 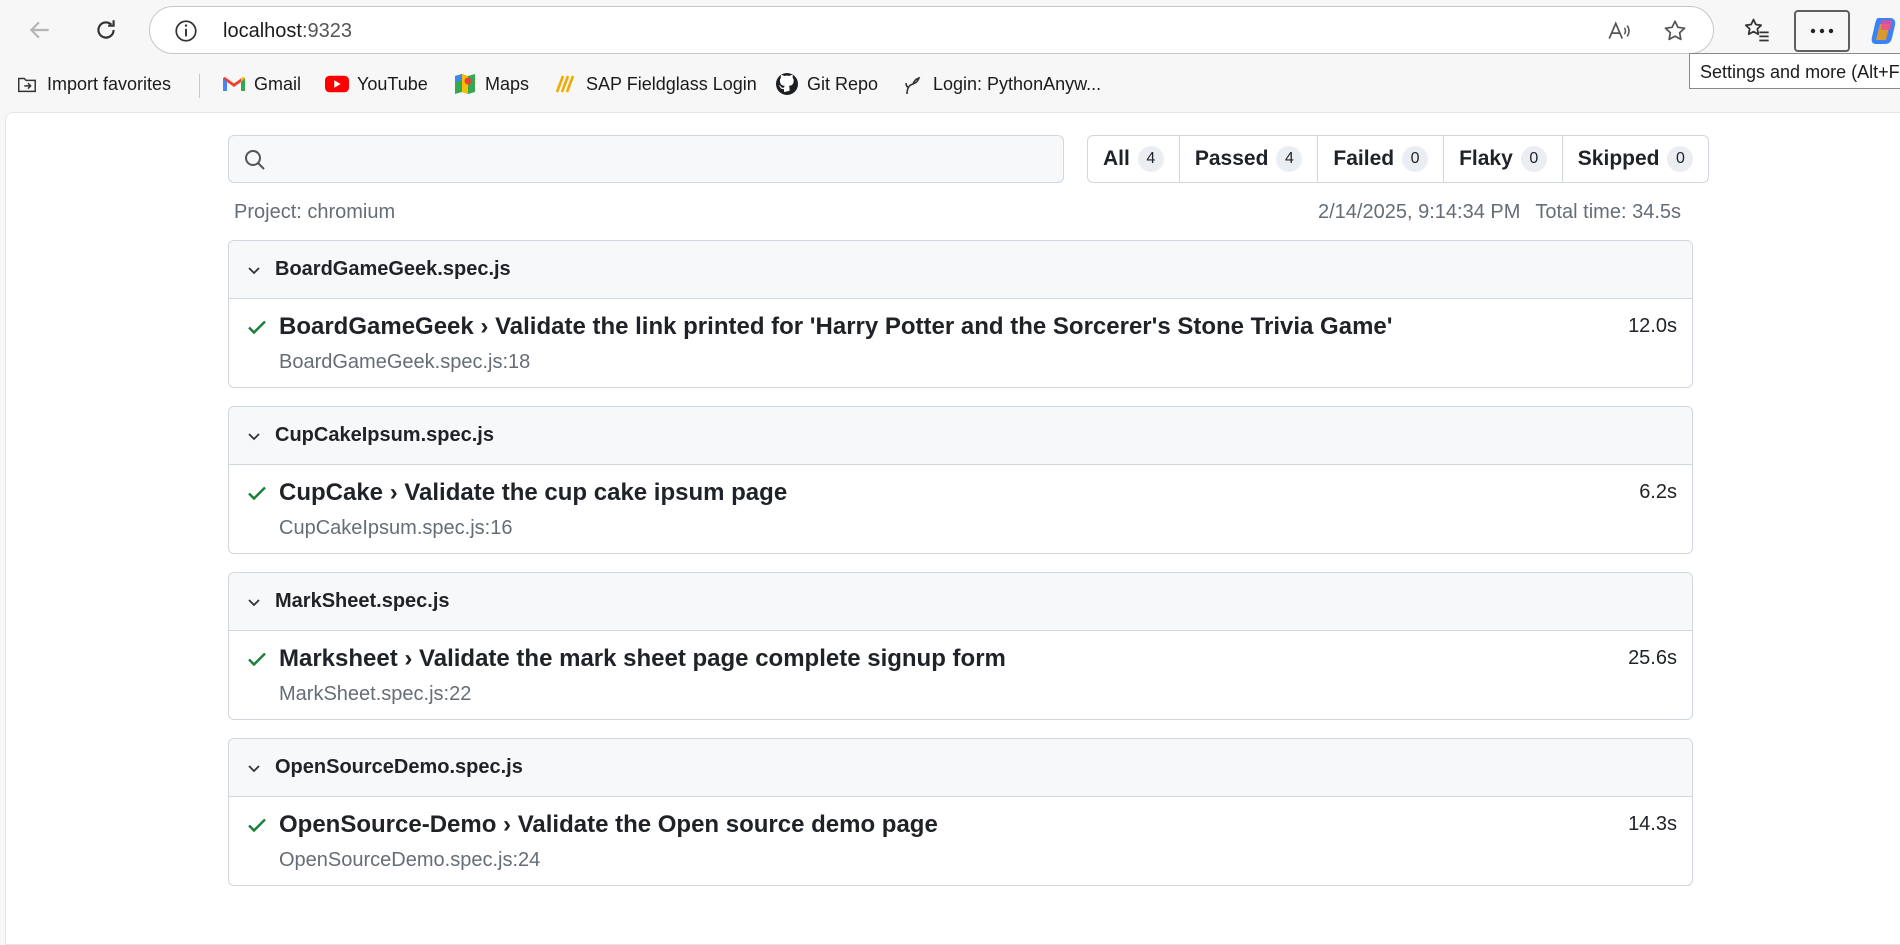 I want to click on bookmark-youtube: YouTube, so click(x=376, y=84).